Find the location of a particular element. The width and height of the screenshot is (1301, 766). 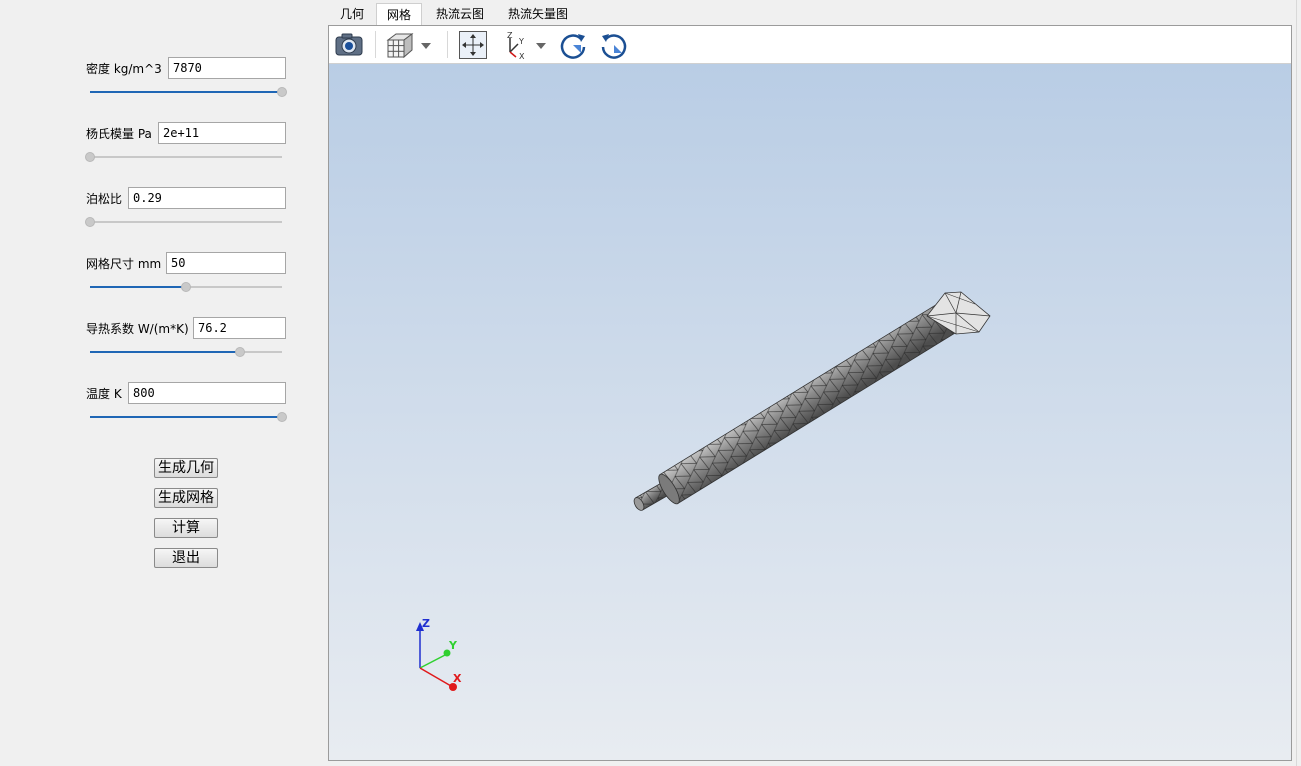

tab-mesh: 网格 is located at coordinates (399, 14).